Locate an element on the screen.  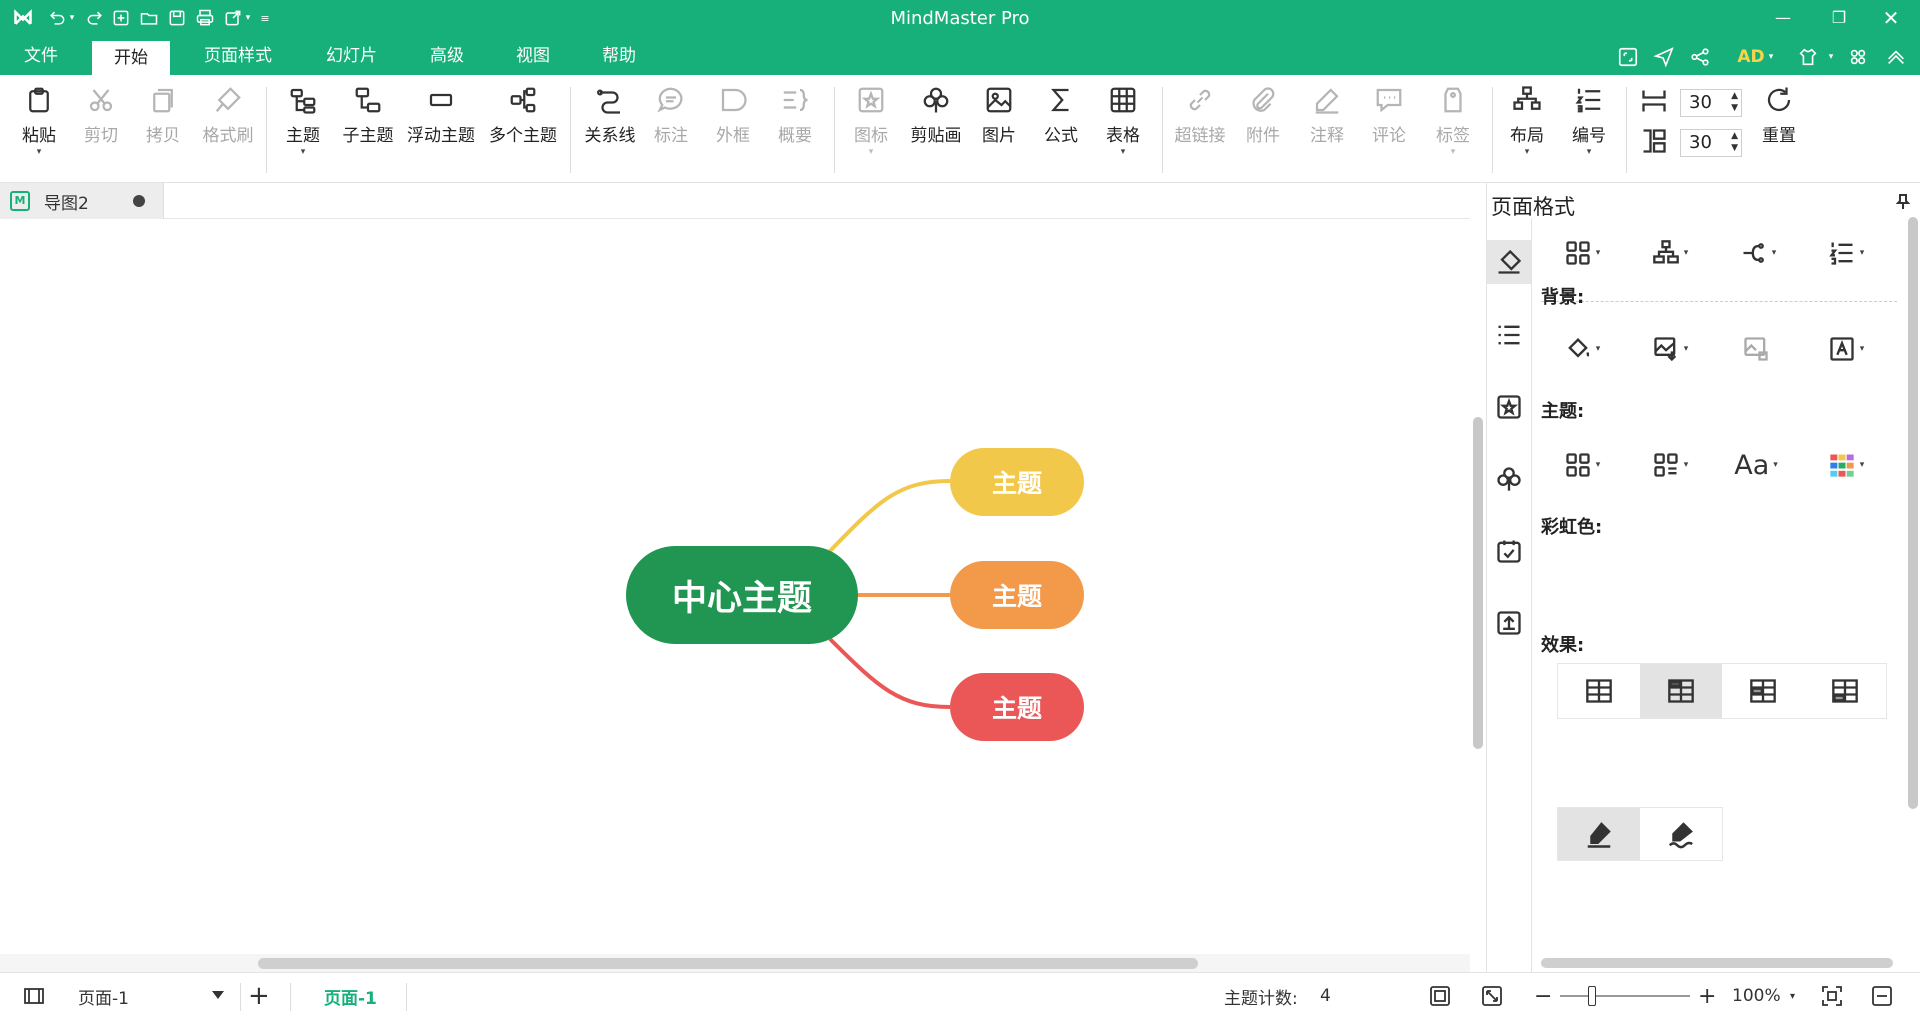
numbering-button: 编号 ▾ is located at coordinates (1589, 128).